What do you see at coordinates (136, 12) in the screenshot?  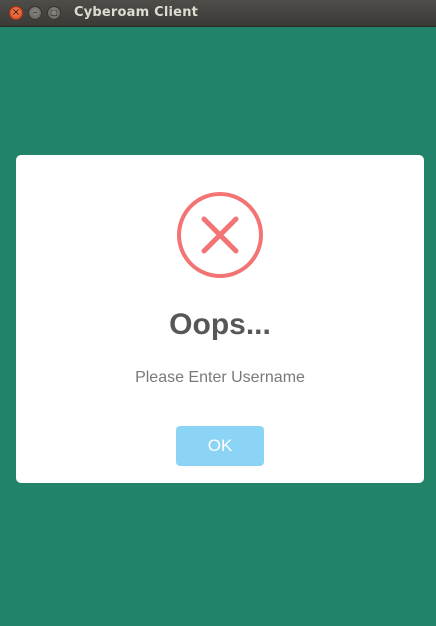 I see `window-title: Cyberoam Client` at bounding box center [136, 12].